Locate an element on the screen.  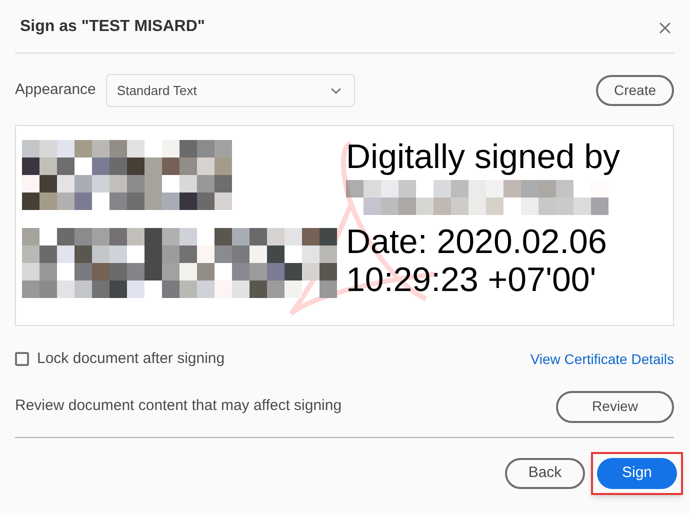
create-button: Create is located at coordinates (635, 90).